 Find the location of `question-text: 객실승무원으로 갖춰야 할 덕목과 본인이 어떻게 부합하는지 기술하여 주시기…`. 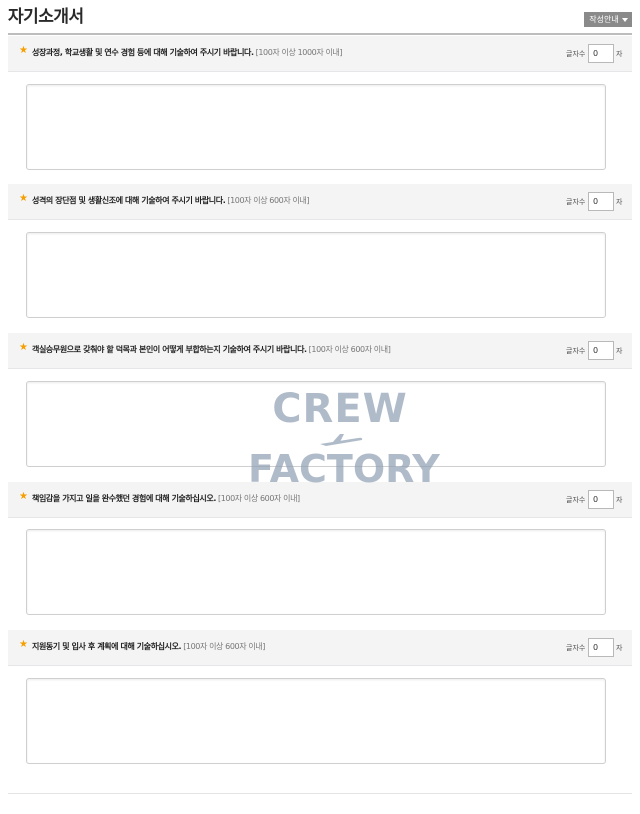

question-text: 객실승무원으로 갖춰야 할 덕목과 본인이 어떻게 부합하는지 기술하여 주시기… is located at coordinates (169, 349).